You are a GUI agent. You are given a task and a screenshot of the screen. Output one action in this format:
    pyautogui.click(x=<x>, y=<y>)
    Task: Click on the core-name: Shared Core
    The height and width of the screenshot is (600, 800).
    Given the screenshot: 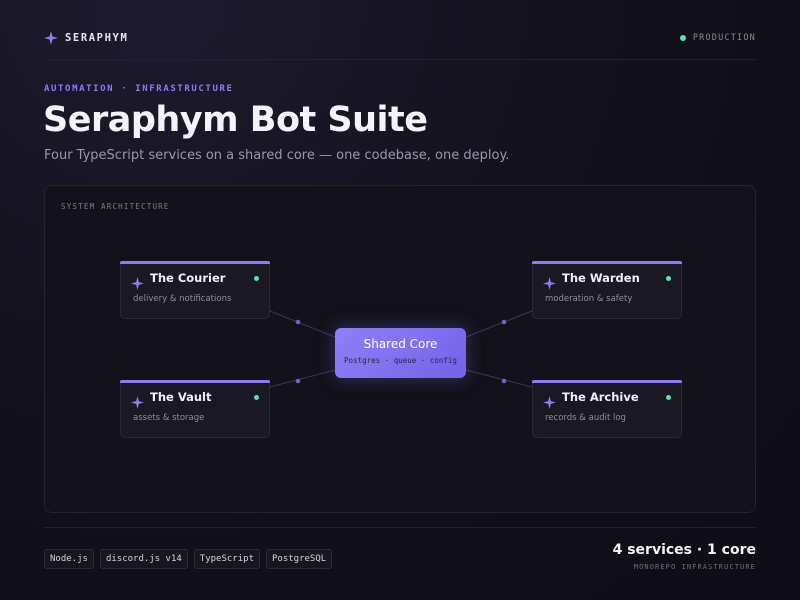 What is the action you would take?
    pyautogui.click(x=400, y=344)
    